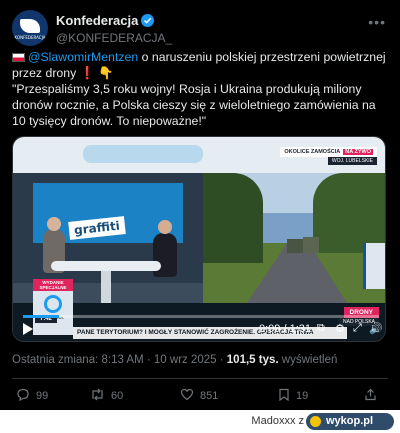 This screenshot has width=400, height=433. What do you see at coordinates (277, 421) in the screenshot?
I see `watermark-author: Madoxxx z` at bounding box center [277, 421].